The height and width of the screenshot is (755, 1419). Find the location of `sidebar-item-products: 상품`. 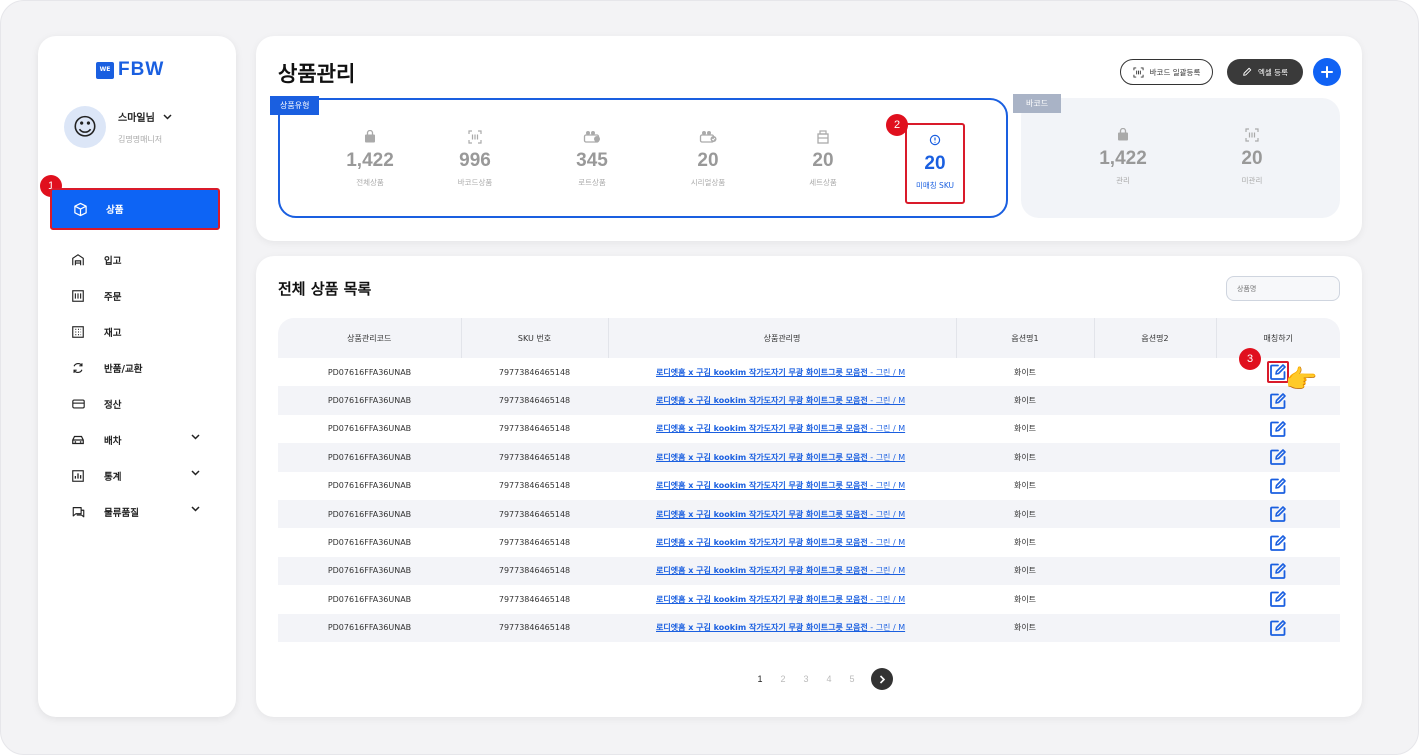

sidebar-item-products: 상품 is located at coordinates (135, 209).